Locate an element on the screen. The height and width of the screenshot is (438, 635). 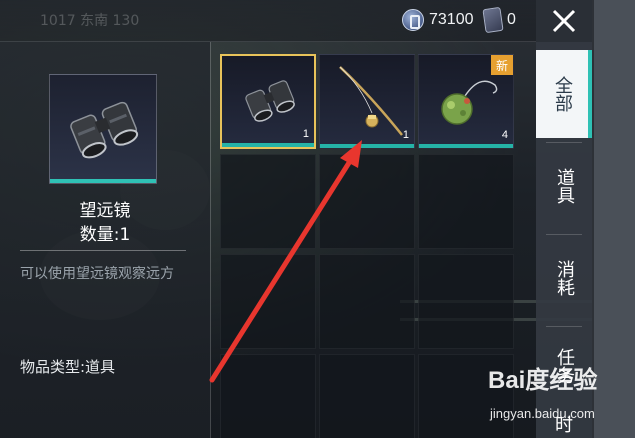
tab-consumables: 消耗 is located at coordinates (564, 278).